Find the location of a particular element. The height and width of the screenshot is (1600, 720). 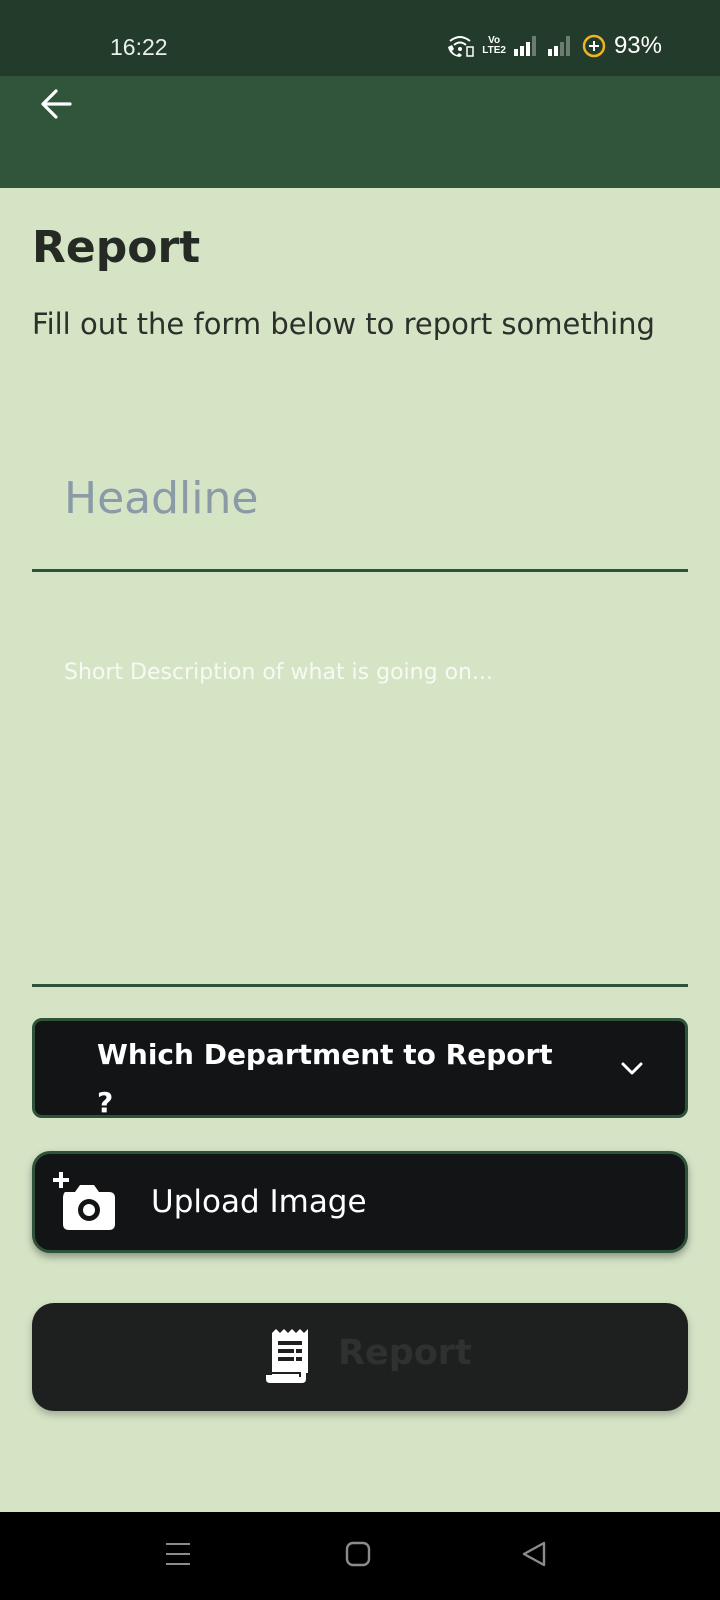

report-button-label: Report is located at coordinates (405, 1353).